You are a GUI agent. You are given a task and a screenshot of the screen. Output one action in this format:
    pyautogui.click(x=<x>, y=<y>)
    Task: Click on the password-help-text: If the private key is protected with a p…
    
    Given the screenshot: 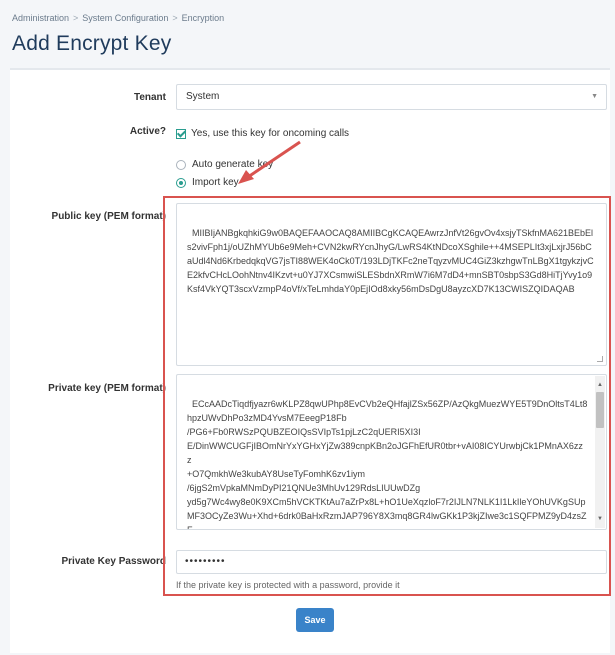 What is the action you would take?
    pyautogui.click(x=288, y=585)
    